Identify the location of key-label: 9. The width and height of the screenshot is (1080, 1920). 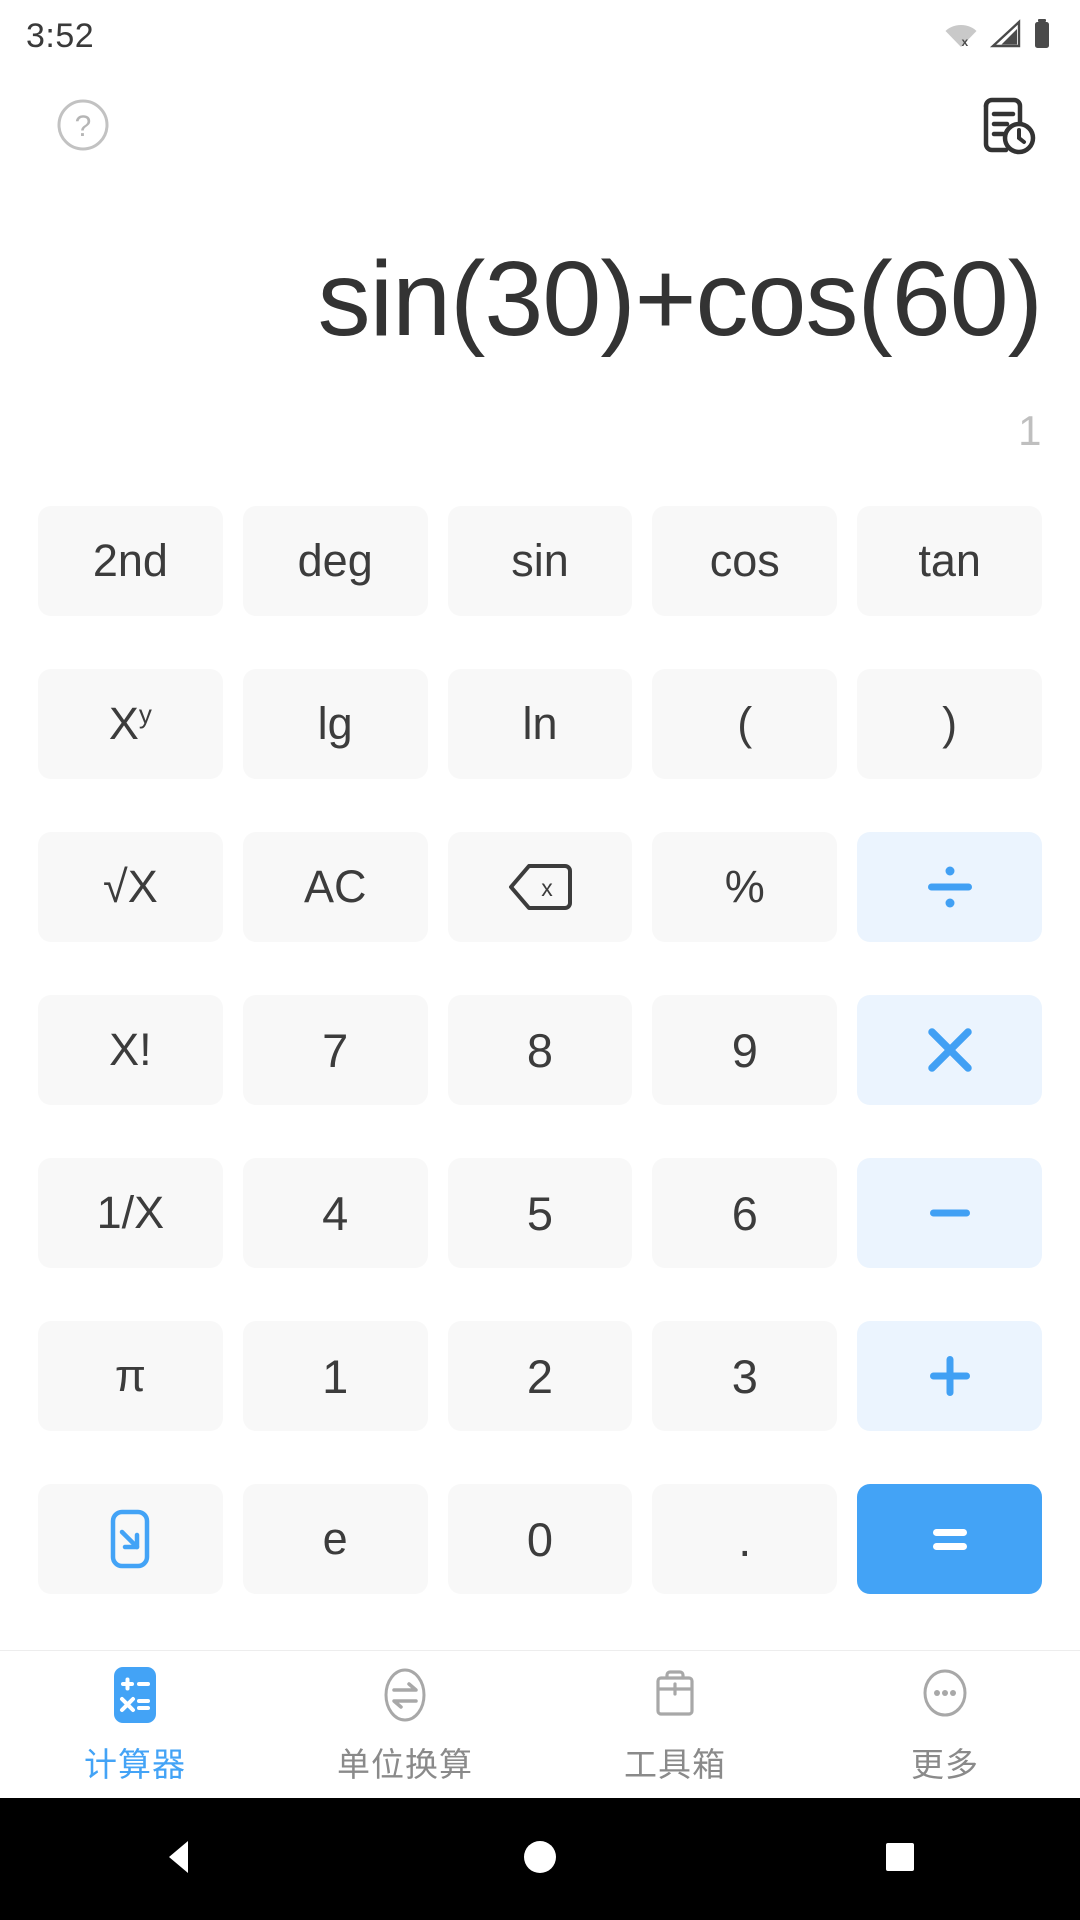
(744, 1050).